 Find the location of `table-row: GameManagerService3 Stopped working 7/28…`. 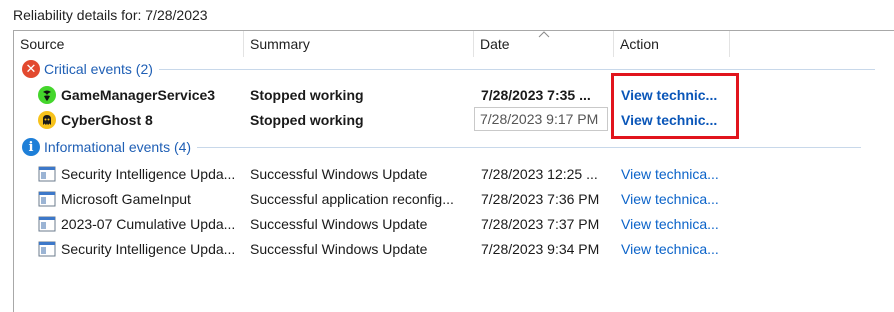

table-row: GameManagerService3 Stopped working 7/28… is located at coordinates (454, 95).